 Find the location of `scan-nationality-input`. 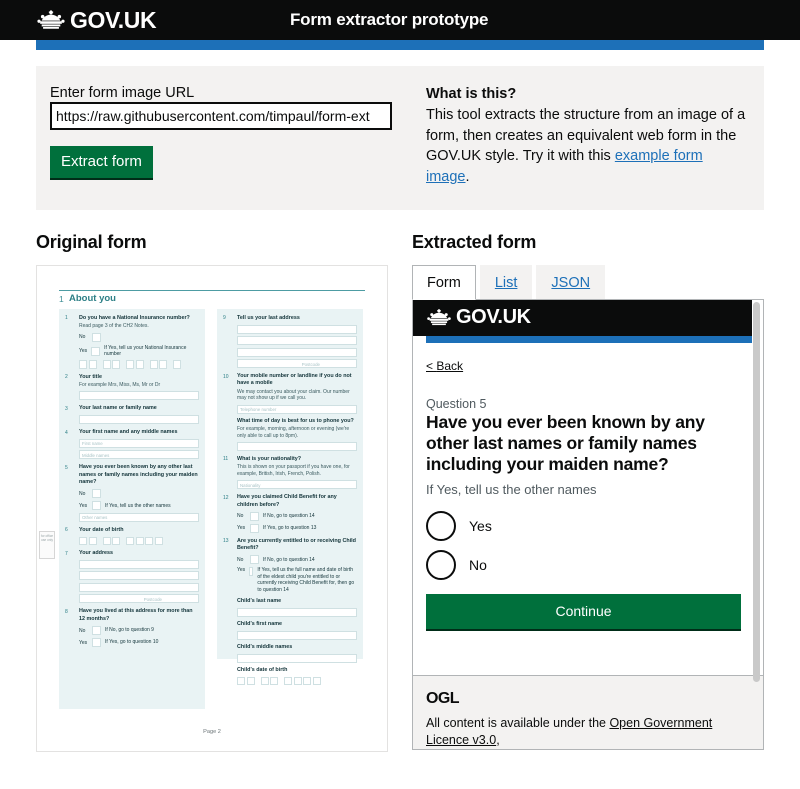

scan-nationality-input is located at coordinates (297, 485).